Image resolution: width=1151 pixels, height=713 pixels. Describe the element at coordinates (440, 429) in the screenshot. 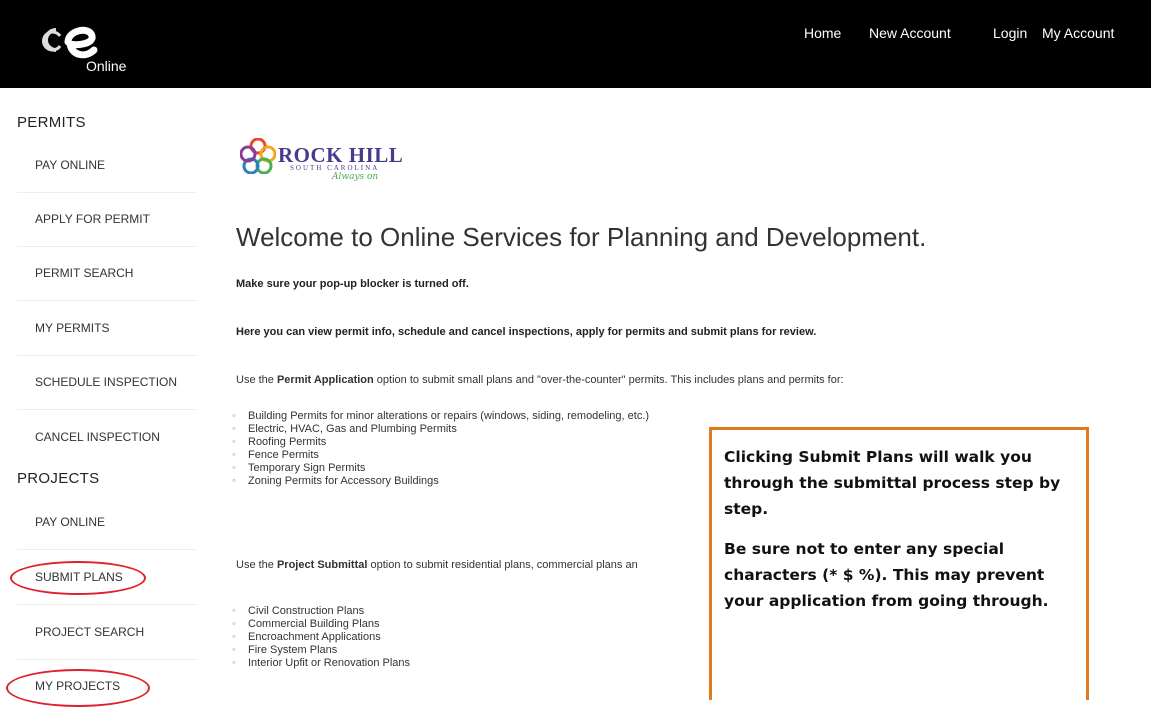

I see `list-item: Electric, HVAC, Gas and Plumbing Permits` at that location.